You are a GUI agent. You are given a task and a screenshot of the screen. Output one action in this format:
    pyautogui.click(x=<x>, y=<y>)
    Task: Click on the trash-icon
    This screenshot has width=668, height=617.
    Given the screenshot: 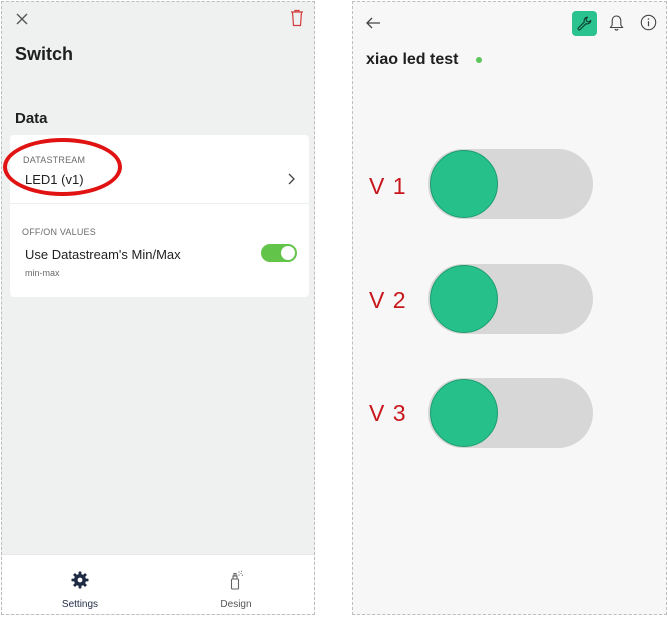 What is the action you would take?
    pyautogui.click(x=297, y=18)
    